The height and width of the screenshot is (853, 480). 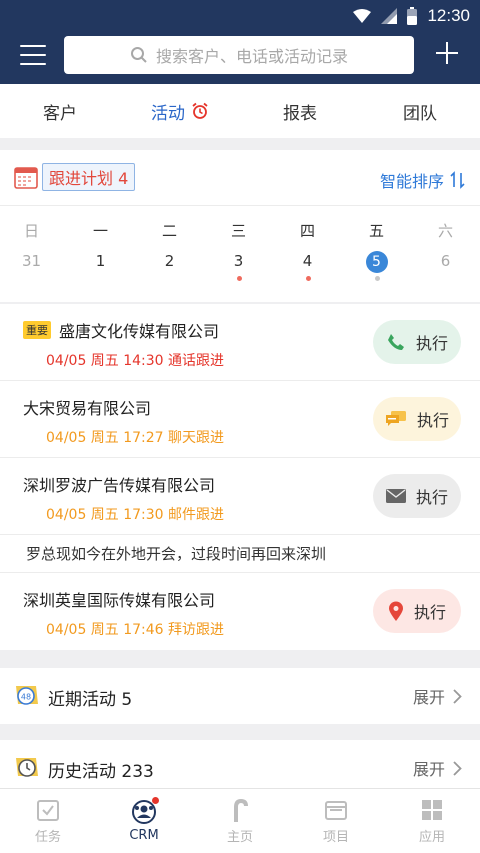 I want to click on tab-activities: 活动, so click(x=180, y=111).